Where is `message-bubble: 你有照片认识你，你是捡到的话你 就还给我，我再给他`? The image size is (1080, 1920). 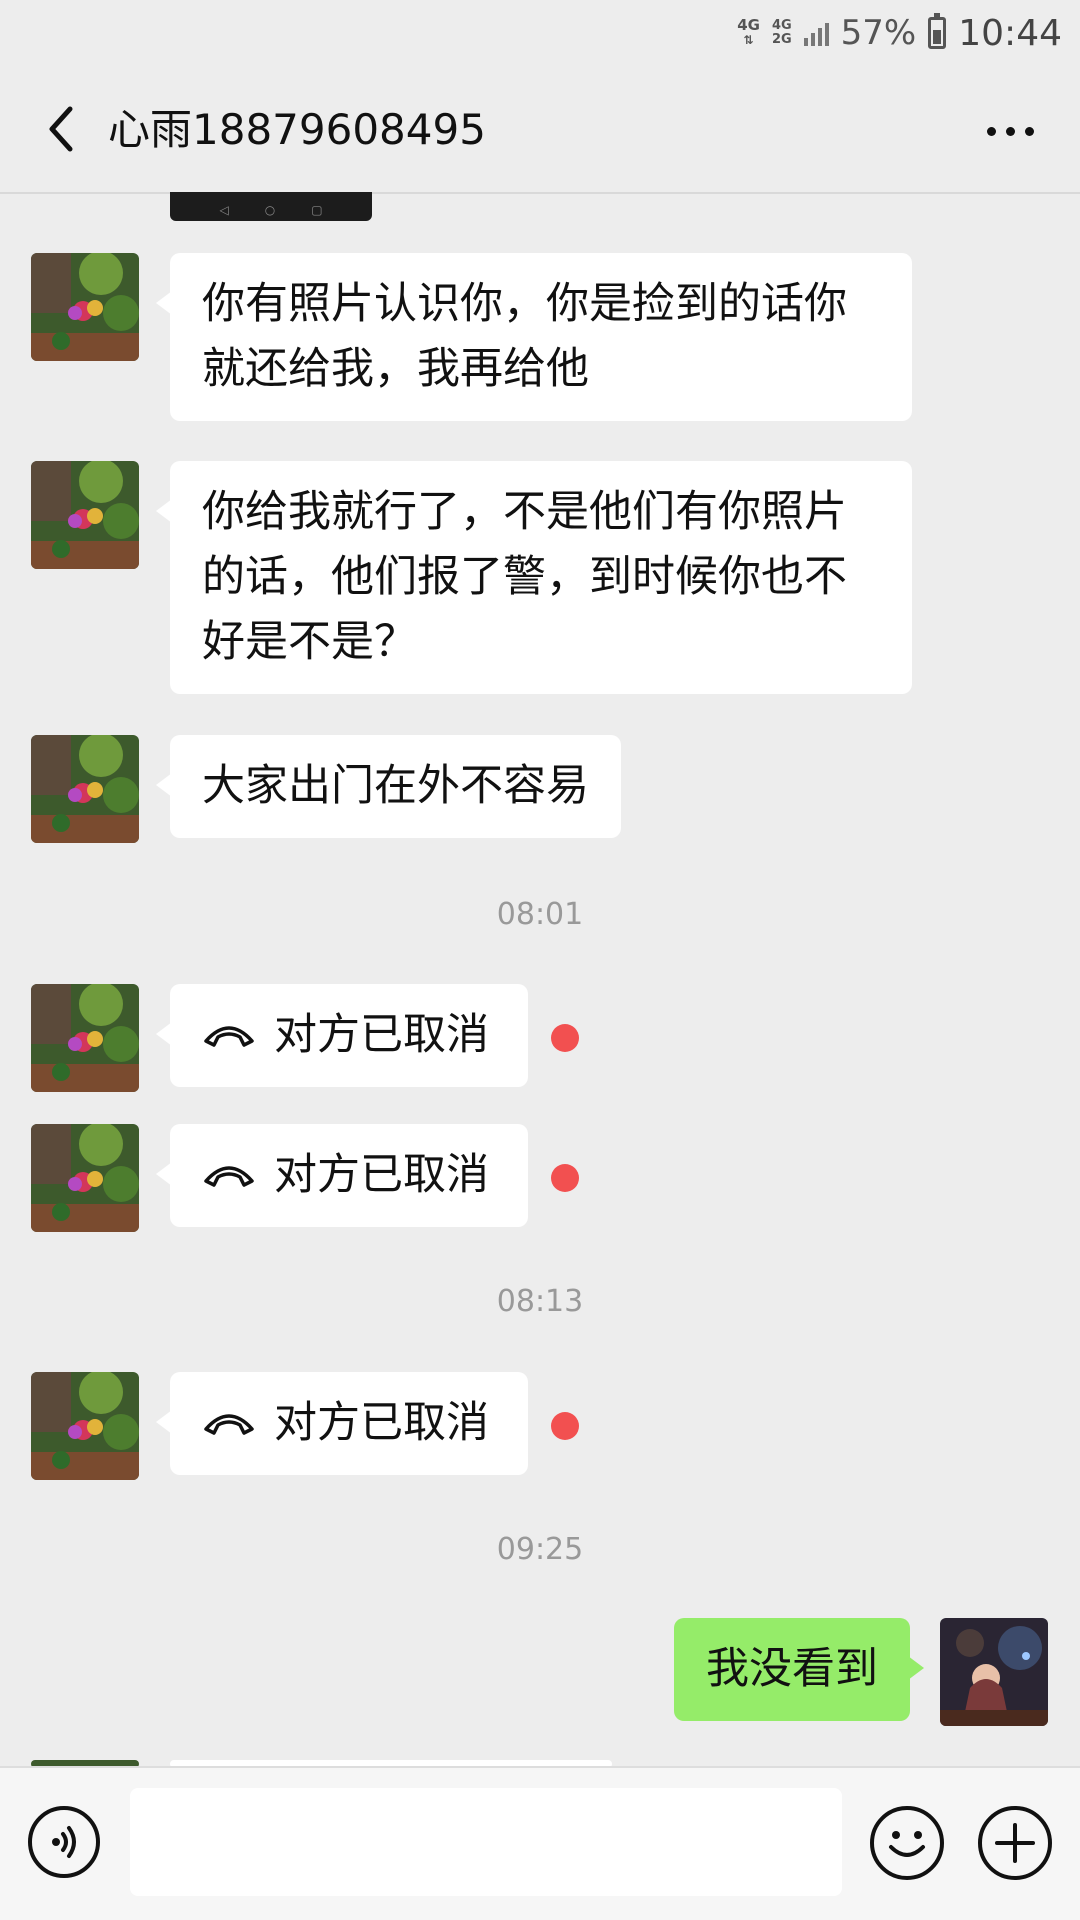 message-bubble: 你有照片认识你，你是捡到的话你 就还给我，我再给他 is located at coordinates (534, 337).